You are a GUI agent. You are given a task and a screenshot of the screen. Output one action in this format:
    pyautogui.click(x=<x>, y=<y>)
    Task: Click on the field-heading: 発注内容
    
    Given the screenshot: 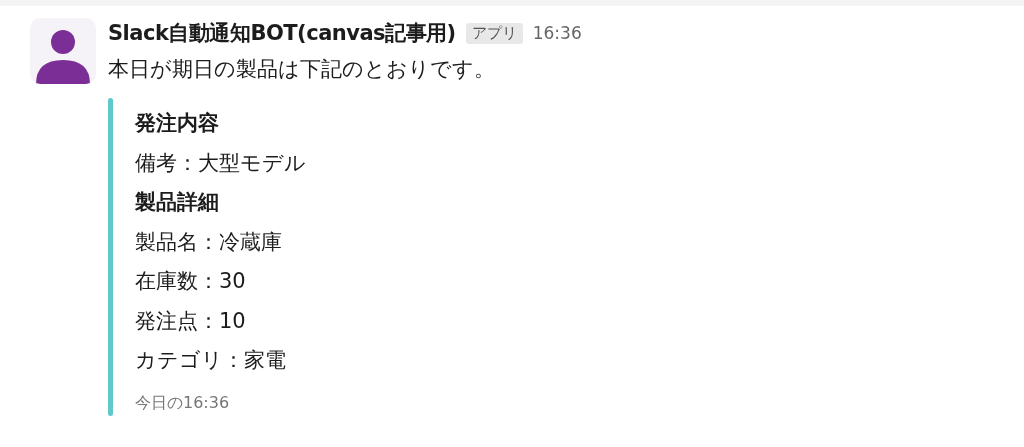 What is the action you would take?
    pyautogui.click(x=177, y=123)
    